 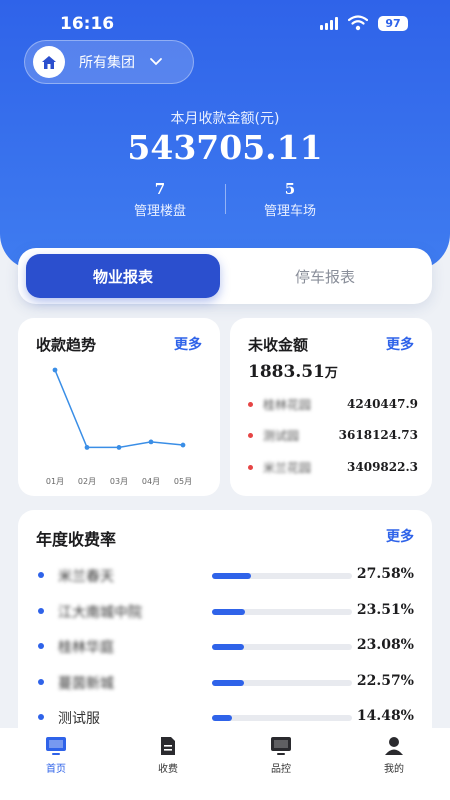 I want to click on rate-row-percent: 14.48%, so click(x=385, y=716).